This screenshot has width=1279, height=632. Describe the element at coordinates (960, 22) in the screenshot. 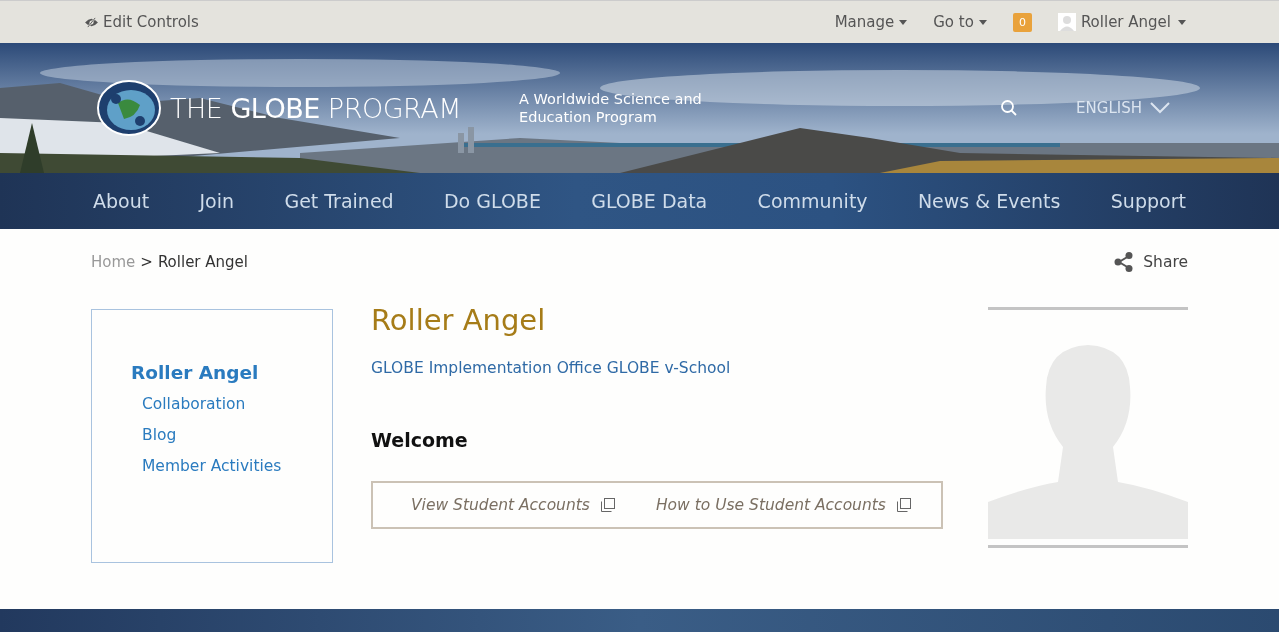

I see `dropdown-menu: Go to` at that location.